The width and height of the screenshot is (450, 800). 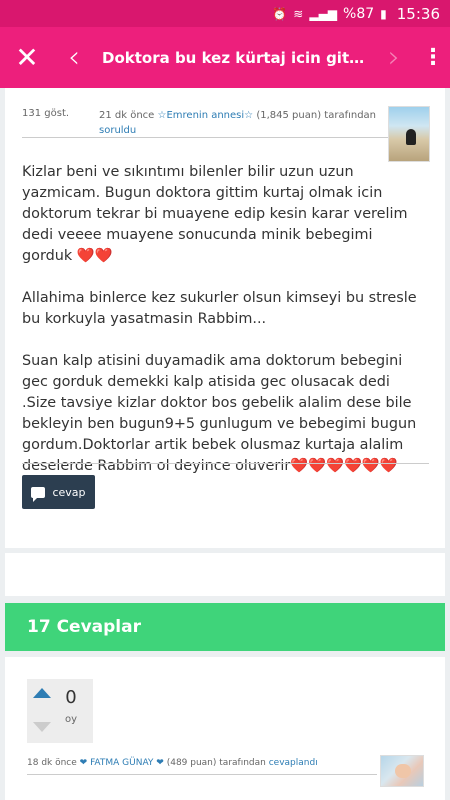 I want to click on clock: 15:36, so click(x=418, y=13).